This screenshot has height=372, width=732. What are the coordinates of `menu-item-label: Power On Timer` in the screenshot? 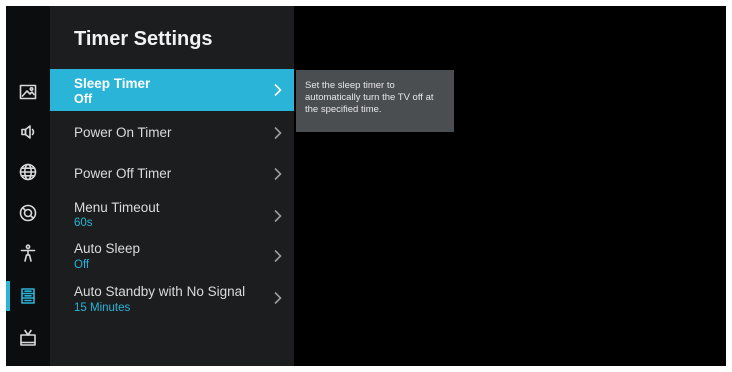 It's located at (123, 132).